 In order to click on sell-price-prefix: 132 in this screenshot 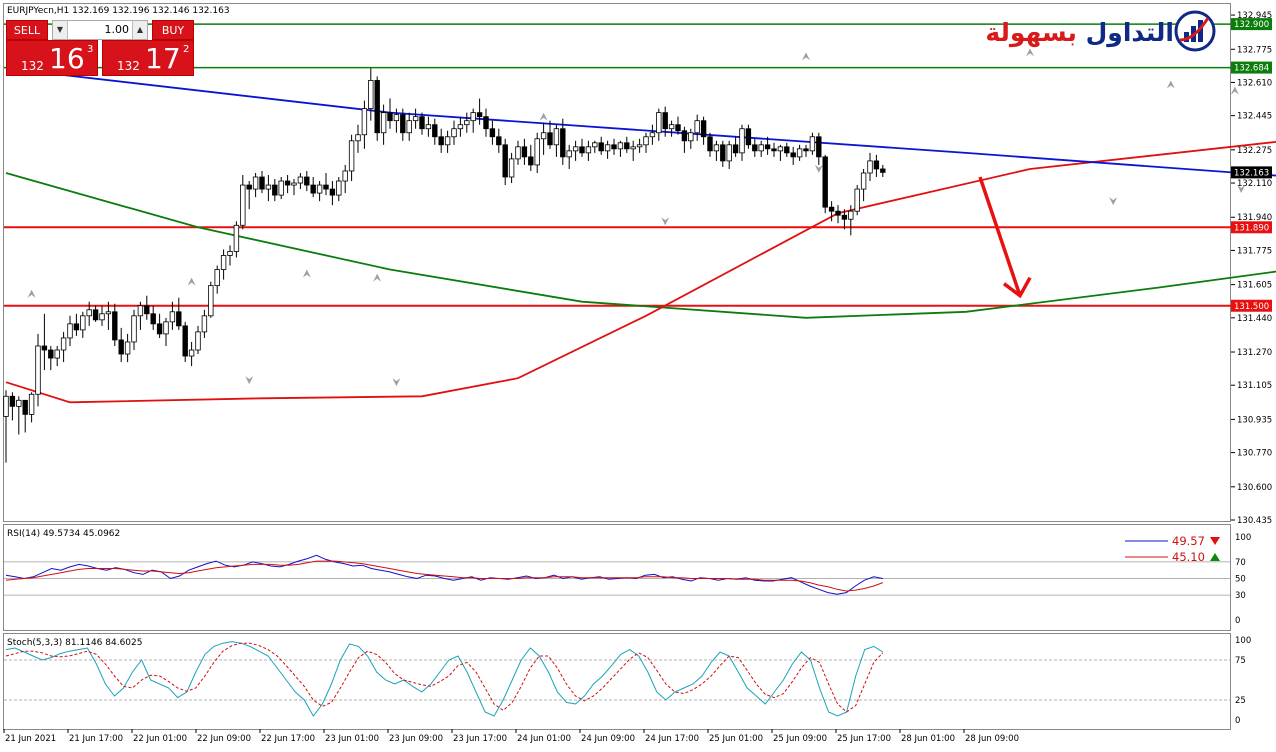, I will do `click(32, 66)`.